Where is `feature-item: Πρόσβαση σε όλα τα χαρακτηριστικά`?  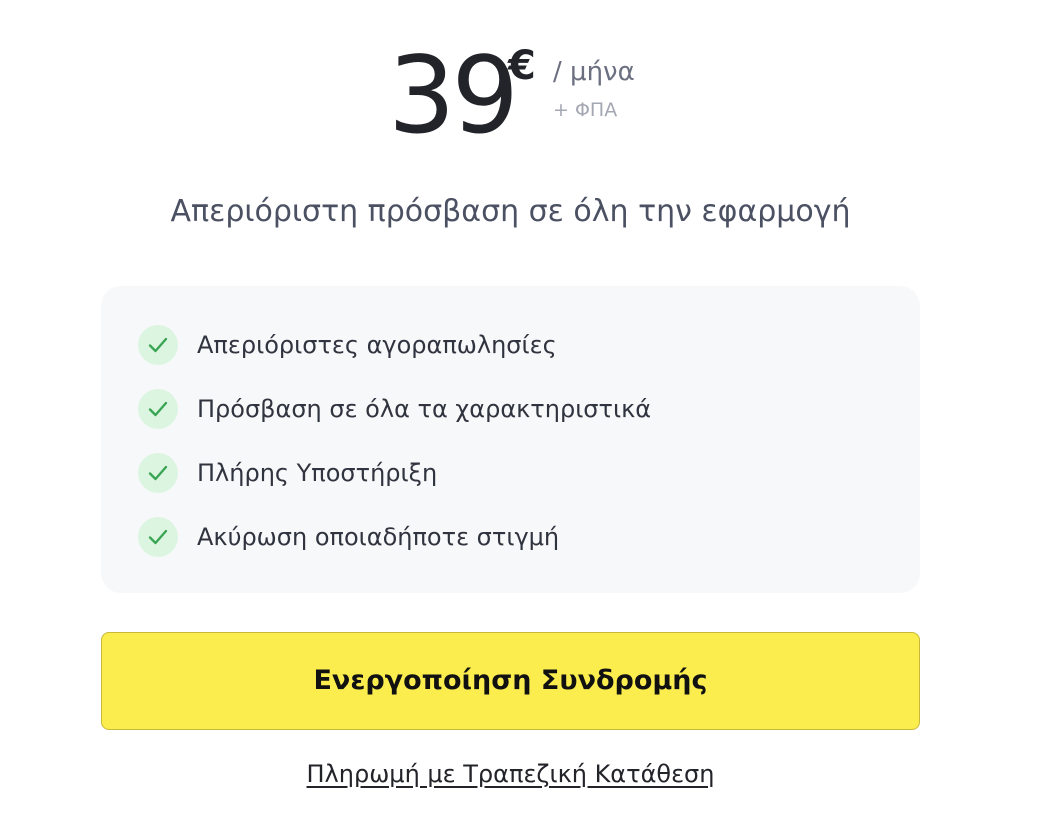 feature-item: Πρόσβαση σε όλα τα χαρακτηριστικά is located at coordinates (508, 409).